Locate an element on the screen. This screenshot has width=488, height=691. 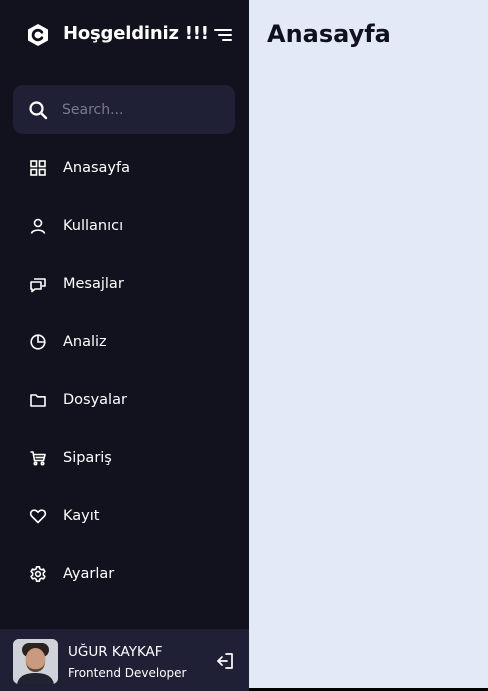
chat-icon is located at coordinates (38, 284).